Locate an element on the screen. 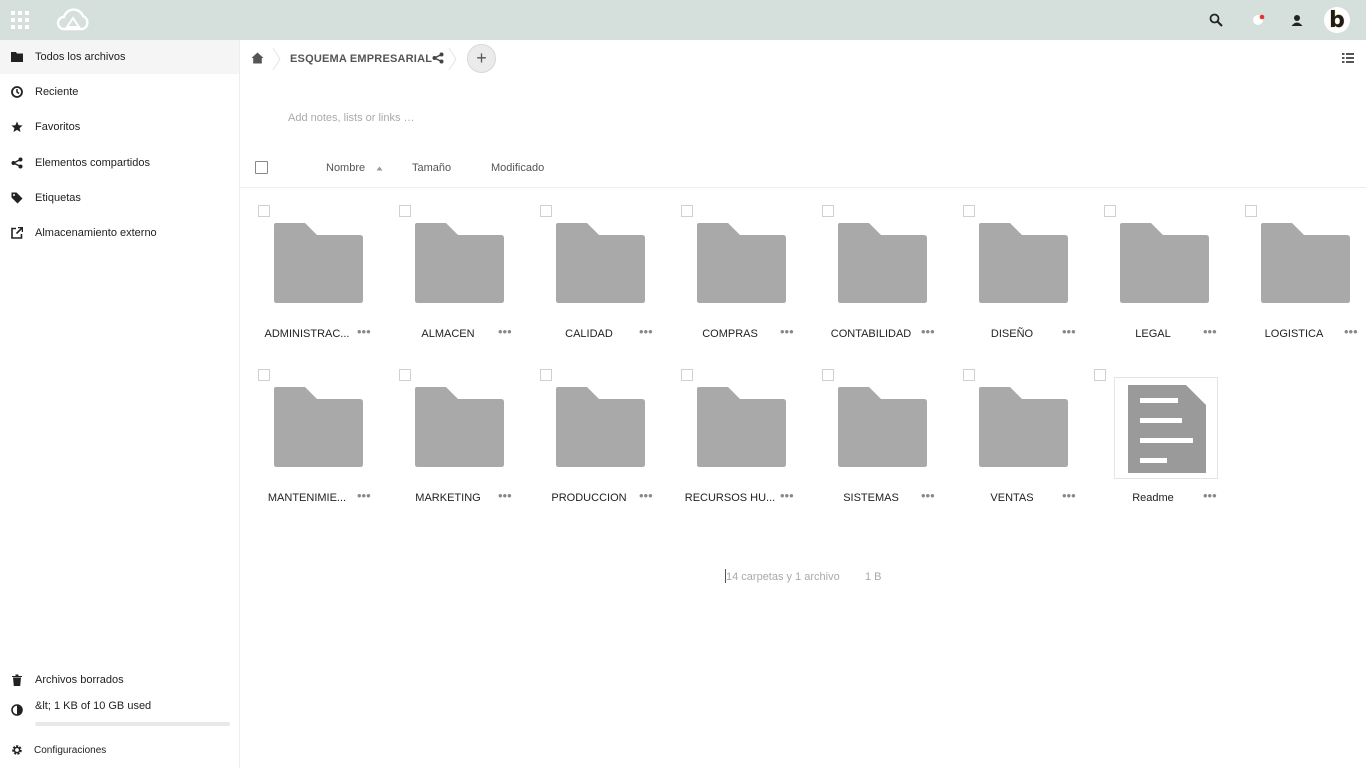 Image resolution: width=1366 pixels, height=768 pixels. sidebar-item-label: Configuraciones is located at coordinates (70, 750).